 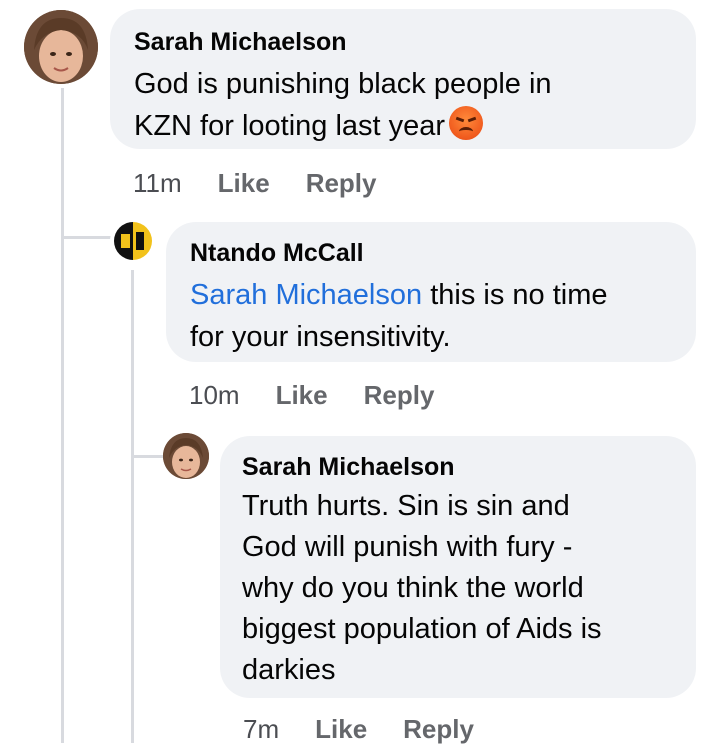 I want to click on thread-line-main, so click(x=62, y=415).